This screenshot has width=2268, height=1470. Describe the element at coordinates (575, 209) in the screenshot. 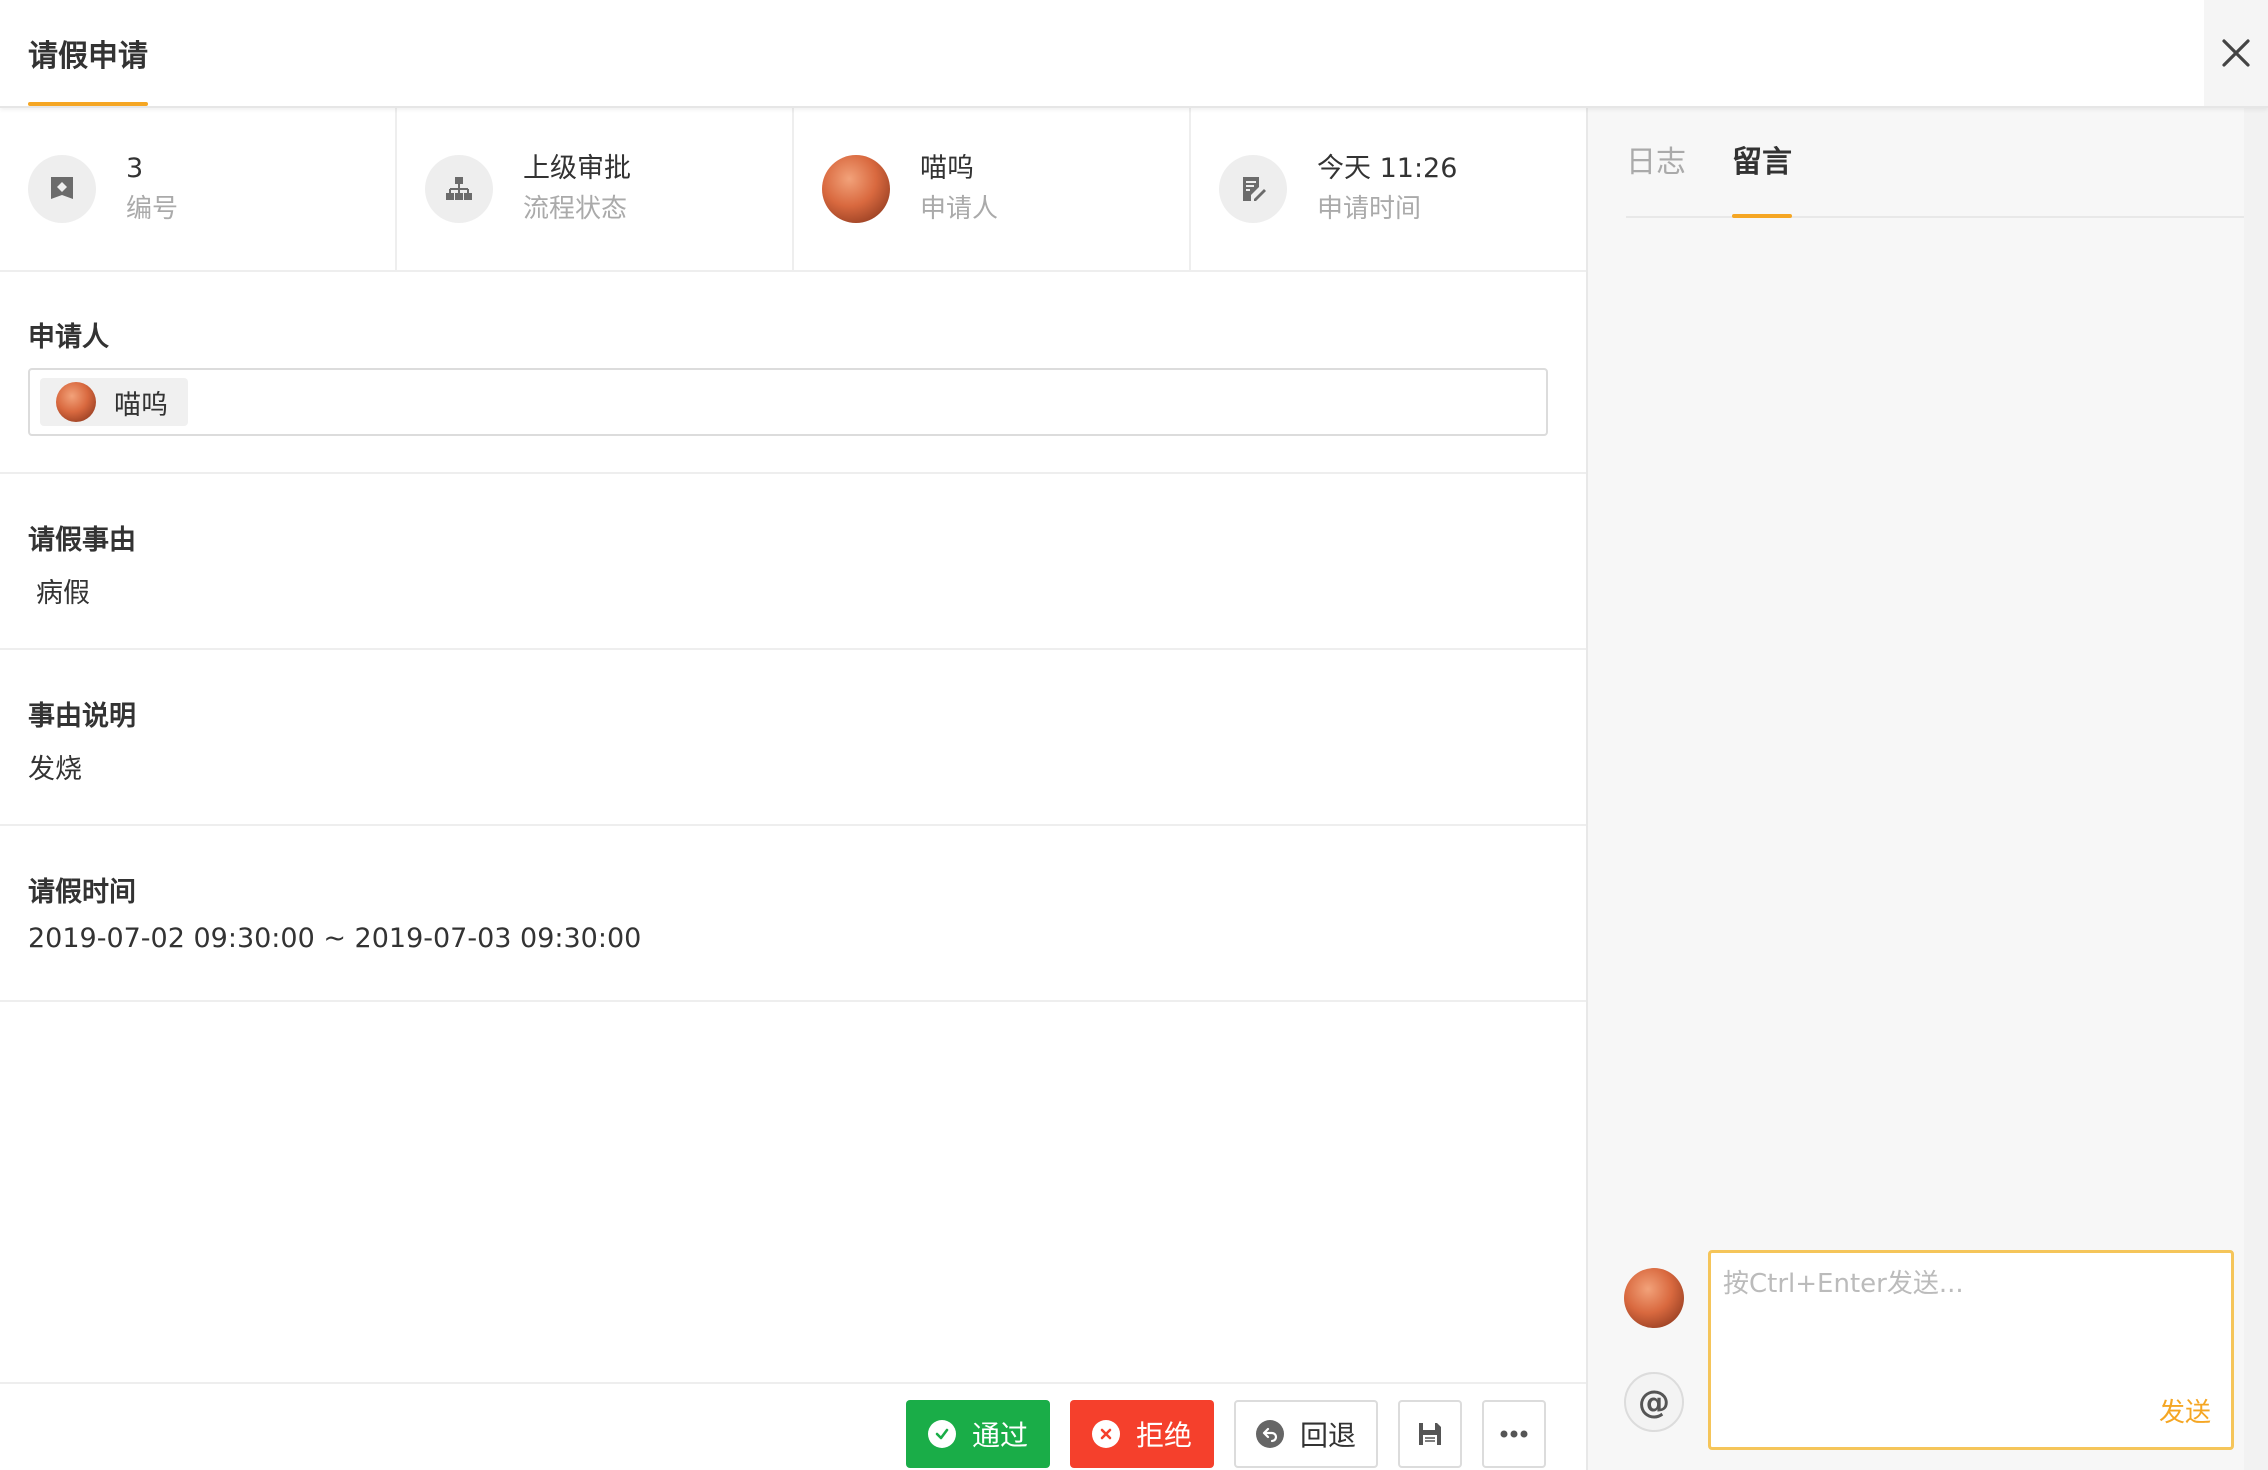

I see `summary-status-label: 流程状态` at that location.